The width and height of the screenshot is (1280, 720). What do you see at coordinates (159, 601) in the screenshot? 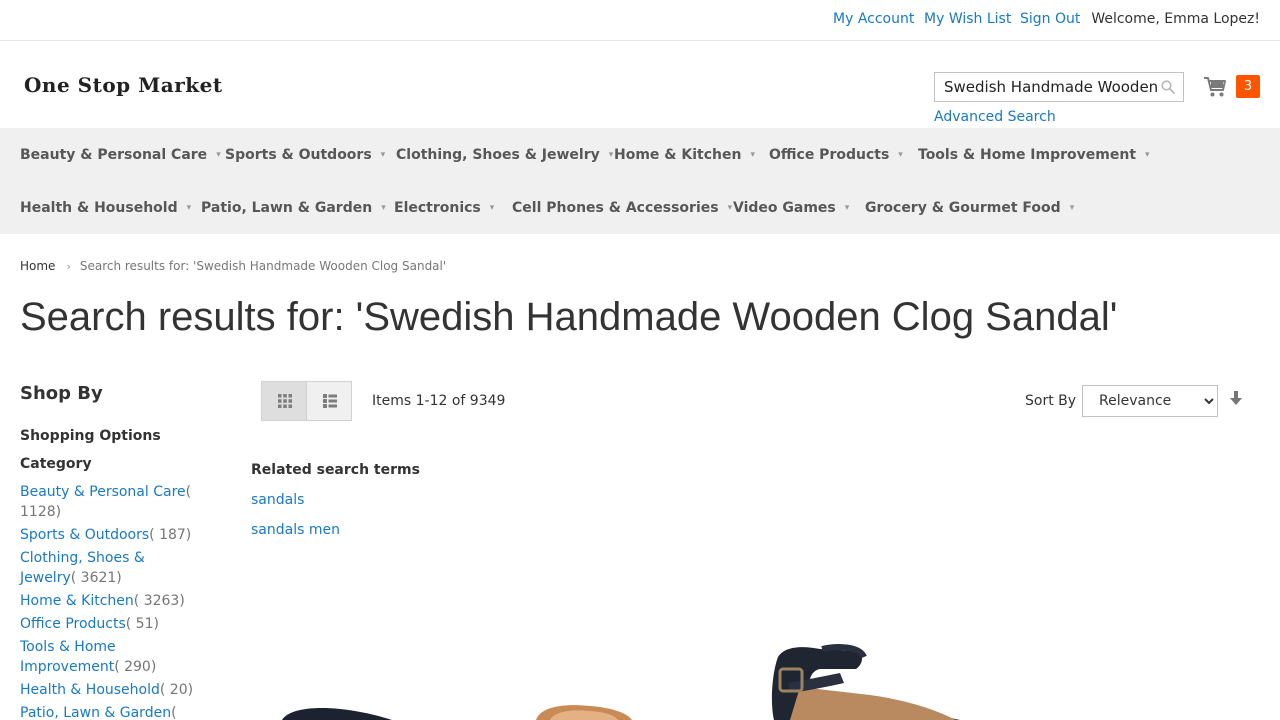
I see `category-count: ( 3263)` at bounding box center [159, 601].